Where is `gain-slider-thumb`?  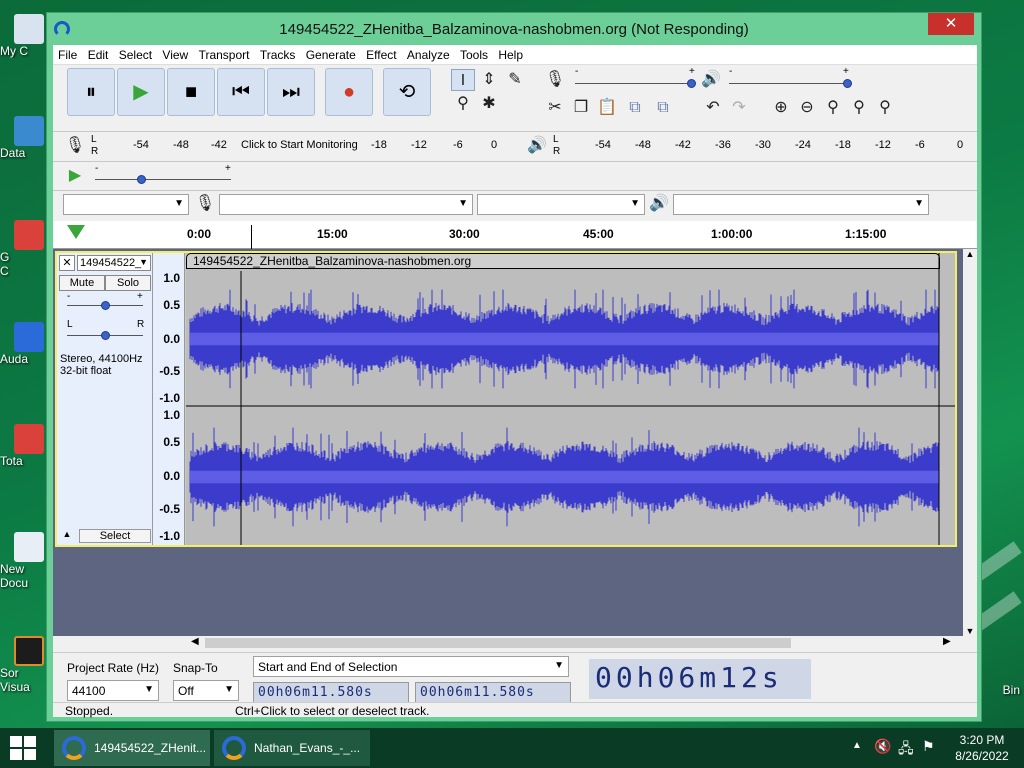
gain-slider-thumb is located at coordinates (105, 305).